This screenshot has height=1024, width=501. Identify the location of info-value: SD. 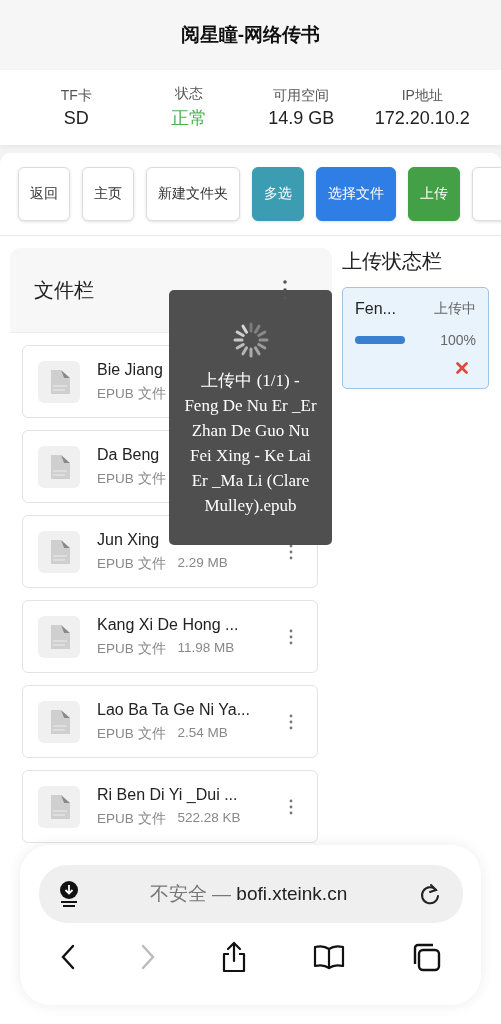
(76, 118).